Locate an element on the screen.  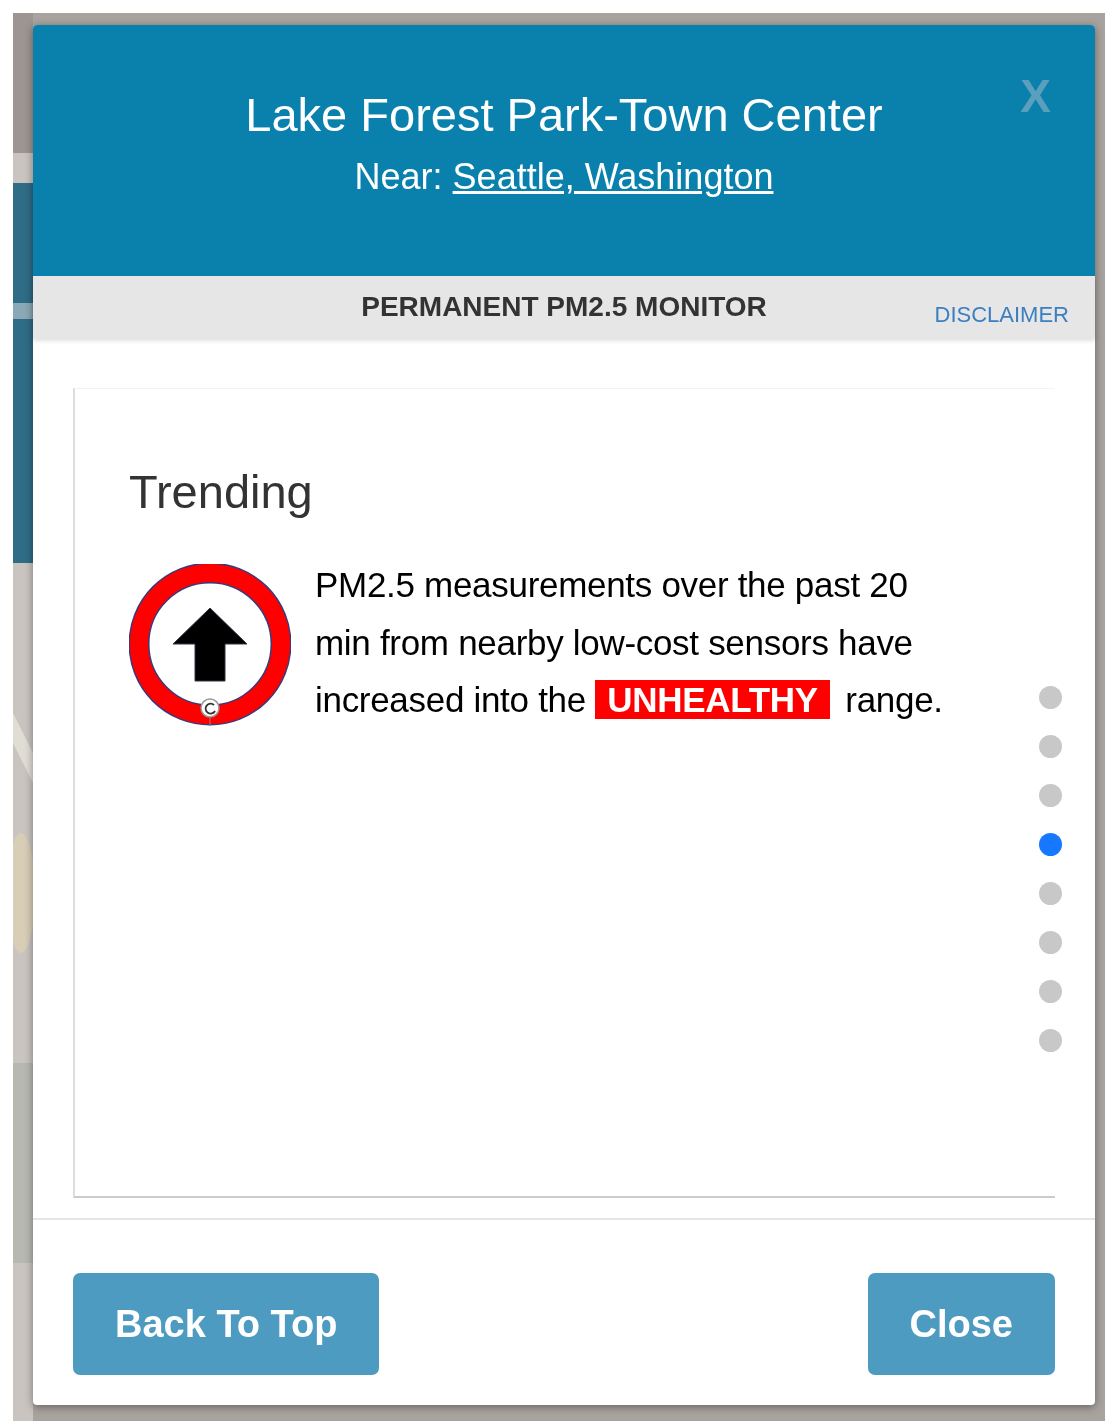
disclaimer-link: DISCLAIMER is located at coordinates (1001, 315).